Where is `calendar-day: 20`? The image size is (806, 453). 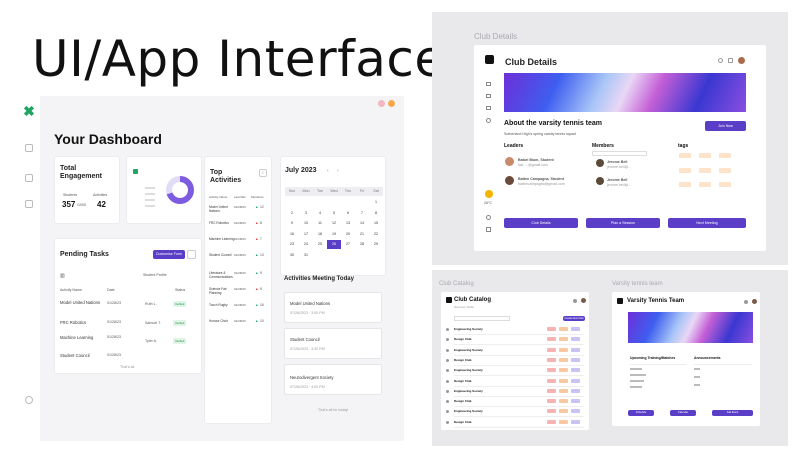 calendar-day: 20 is located at coordinates (348, 234).